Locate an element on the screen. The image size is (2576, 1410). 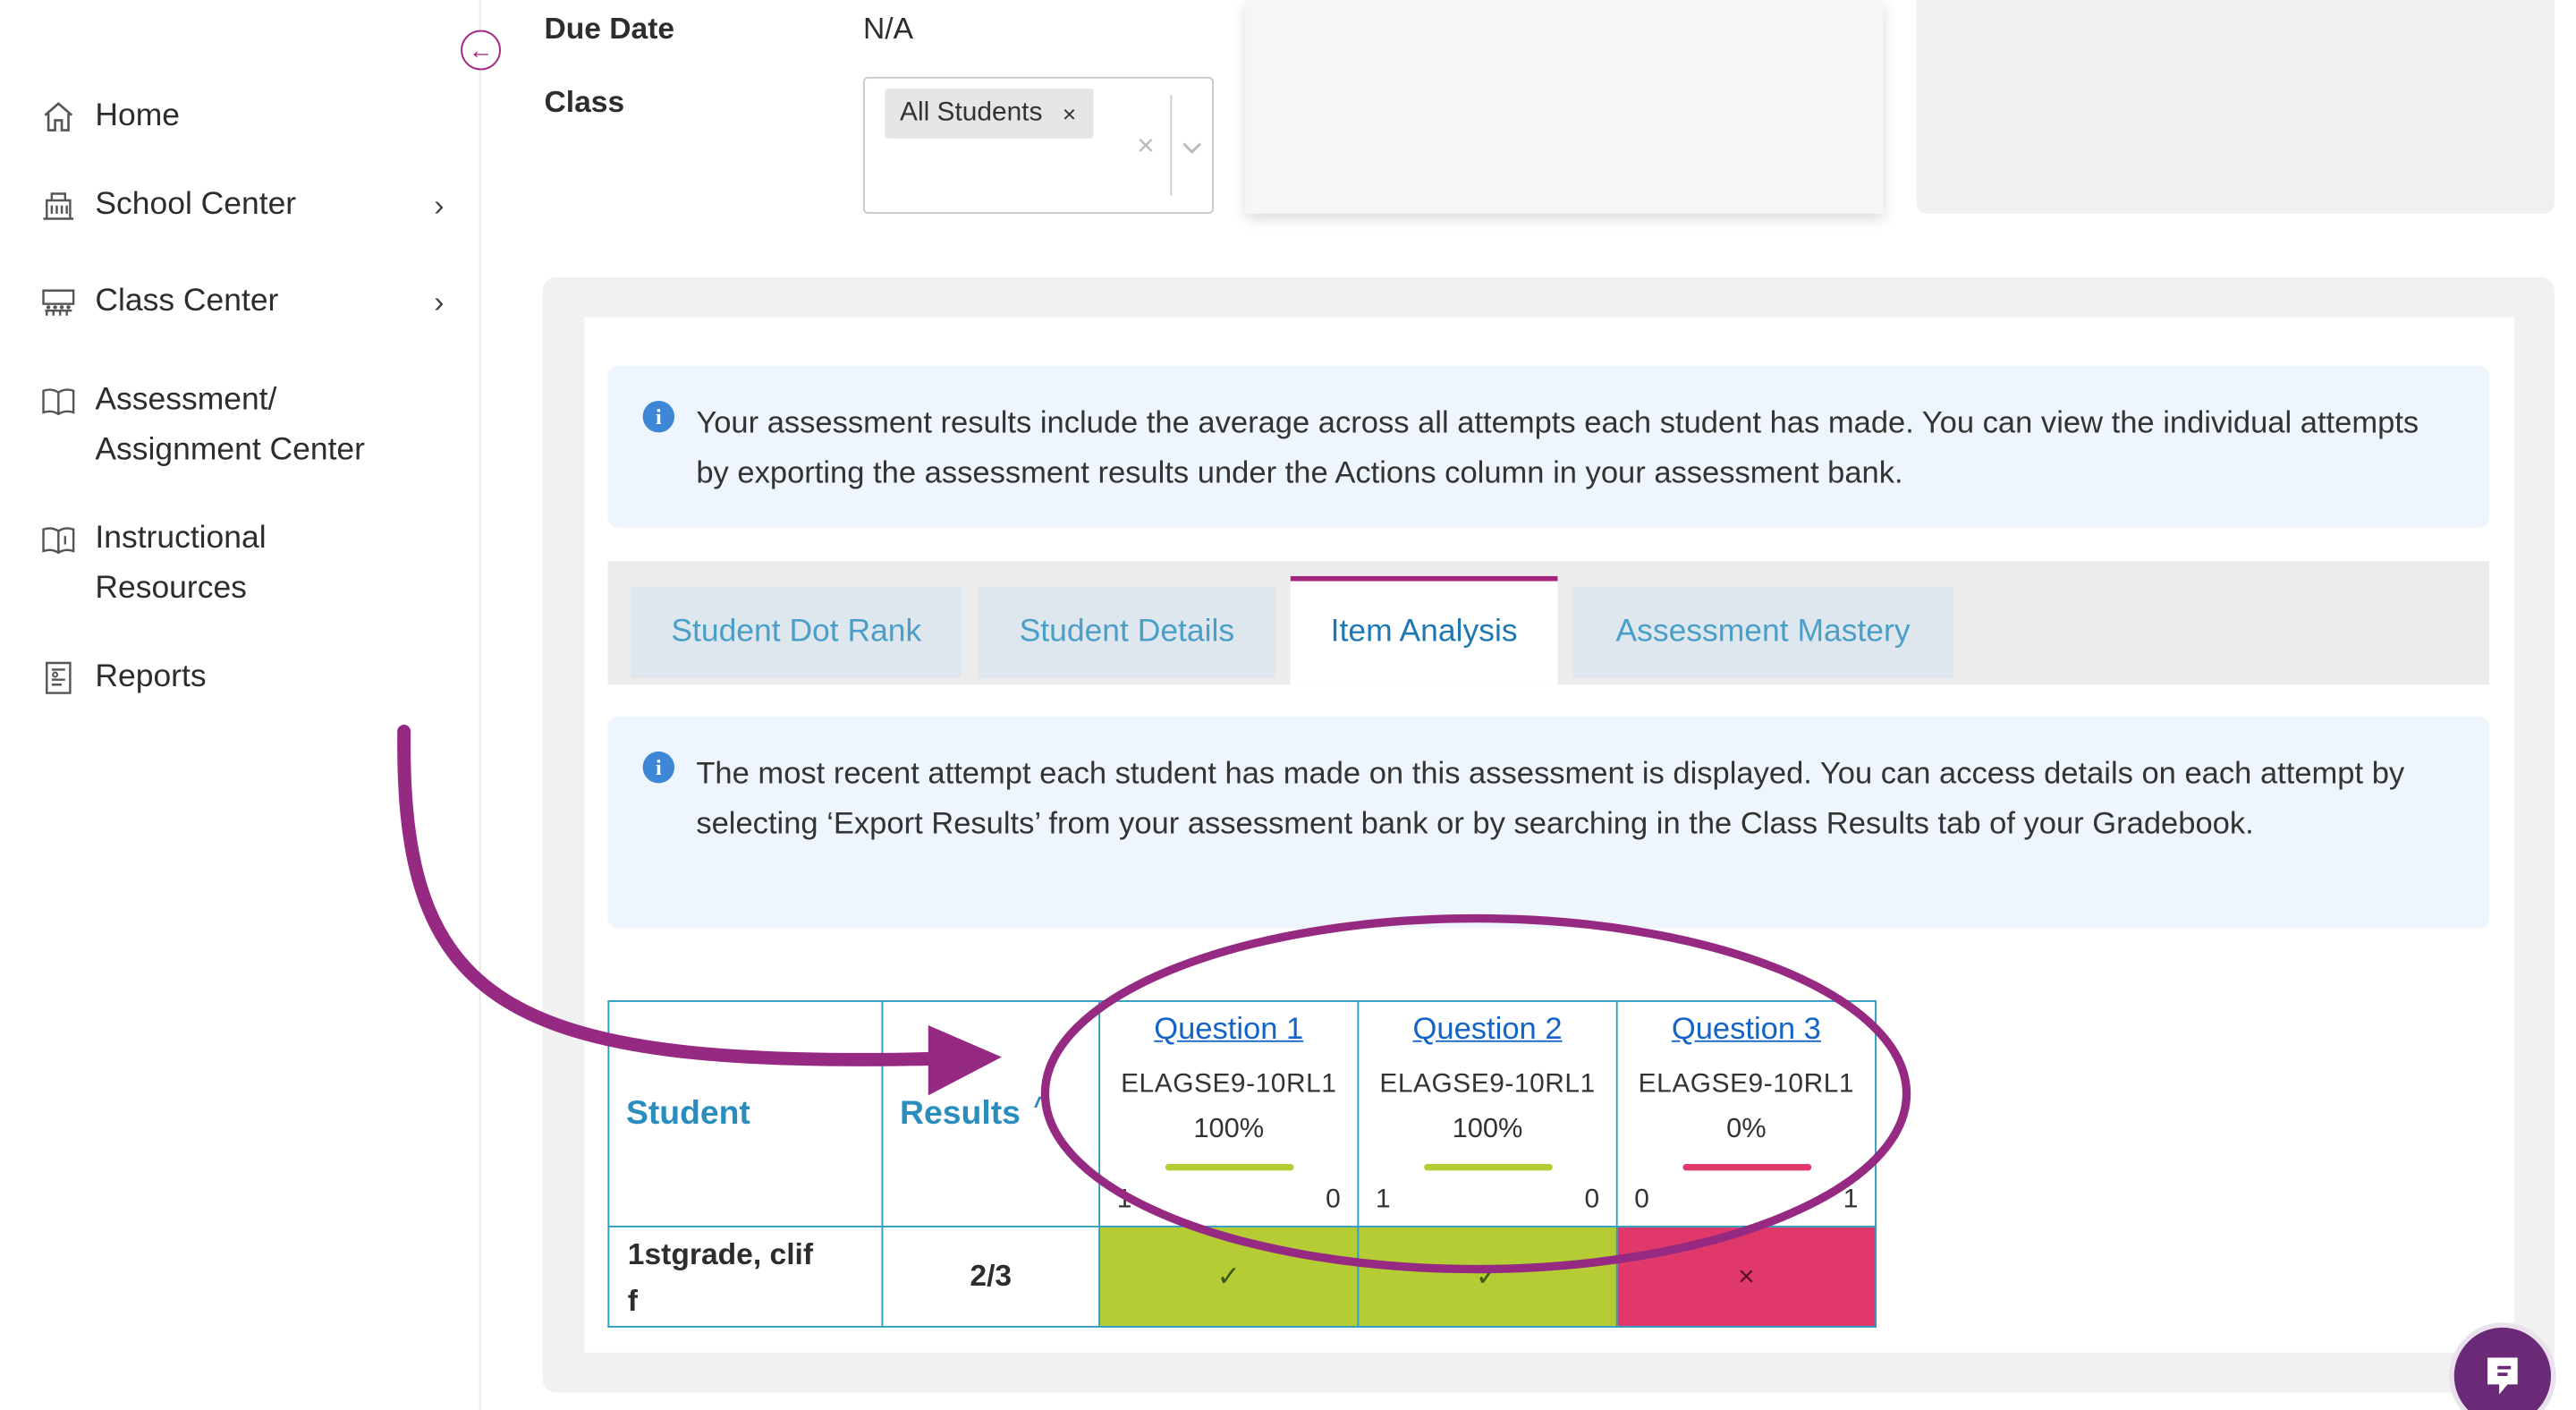
tab-assessment-mastery: Assessment Mastery is located at coordinates (1762, 632).